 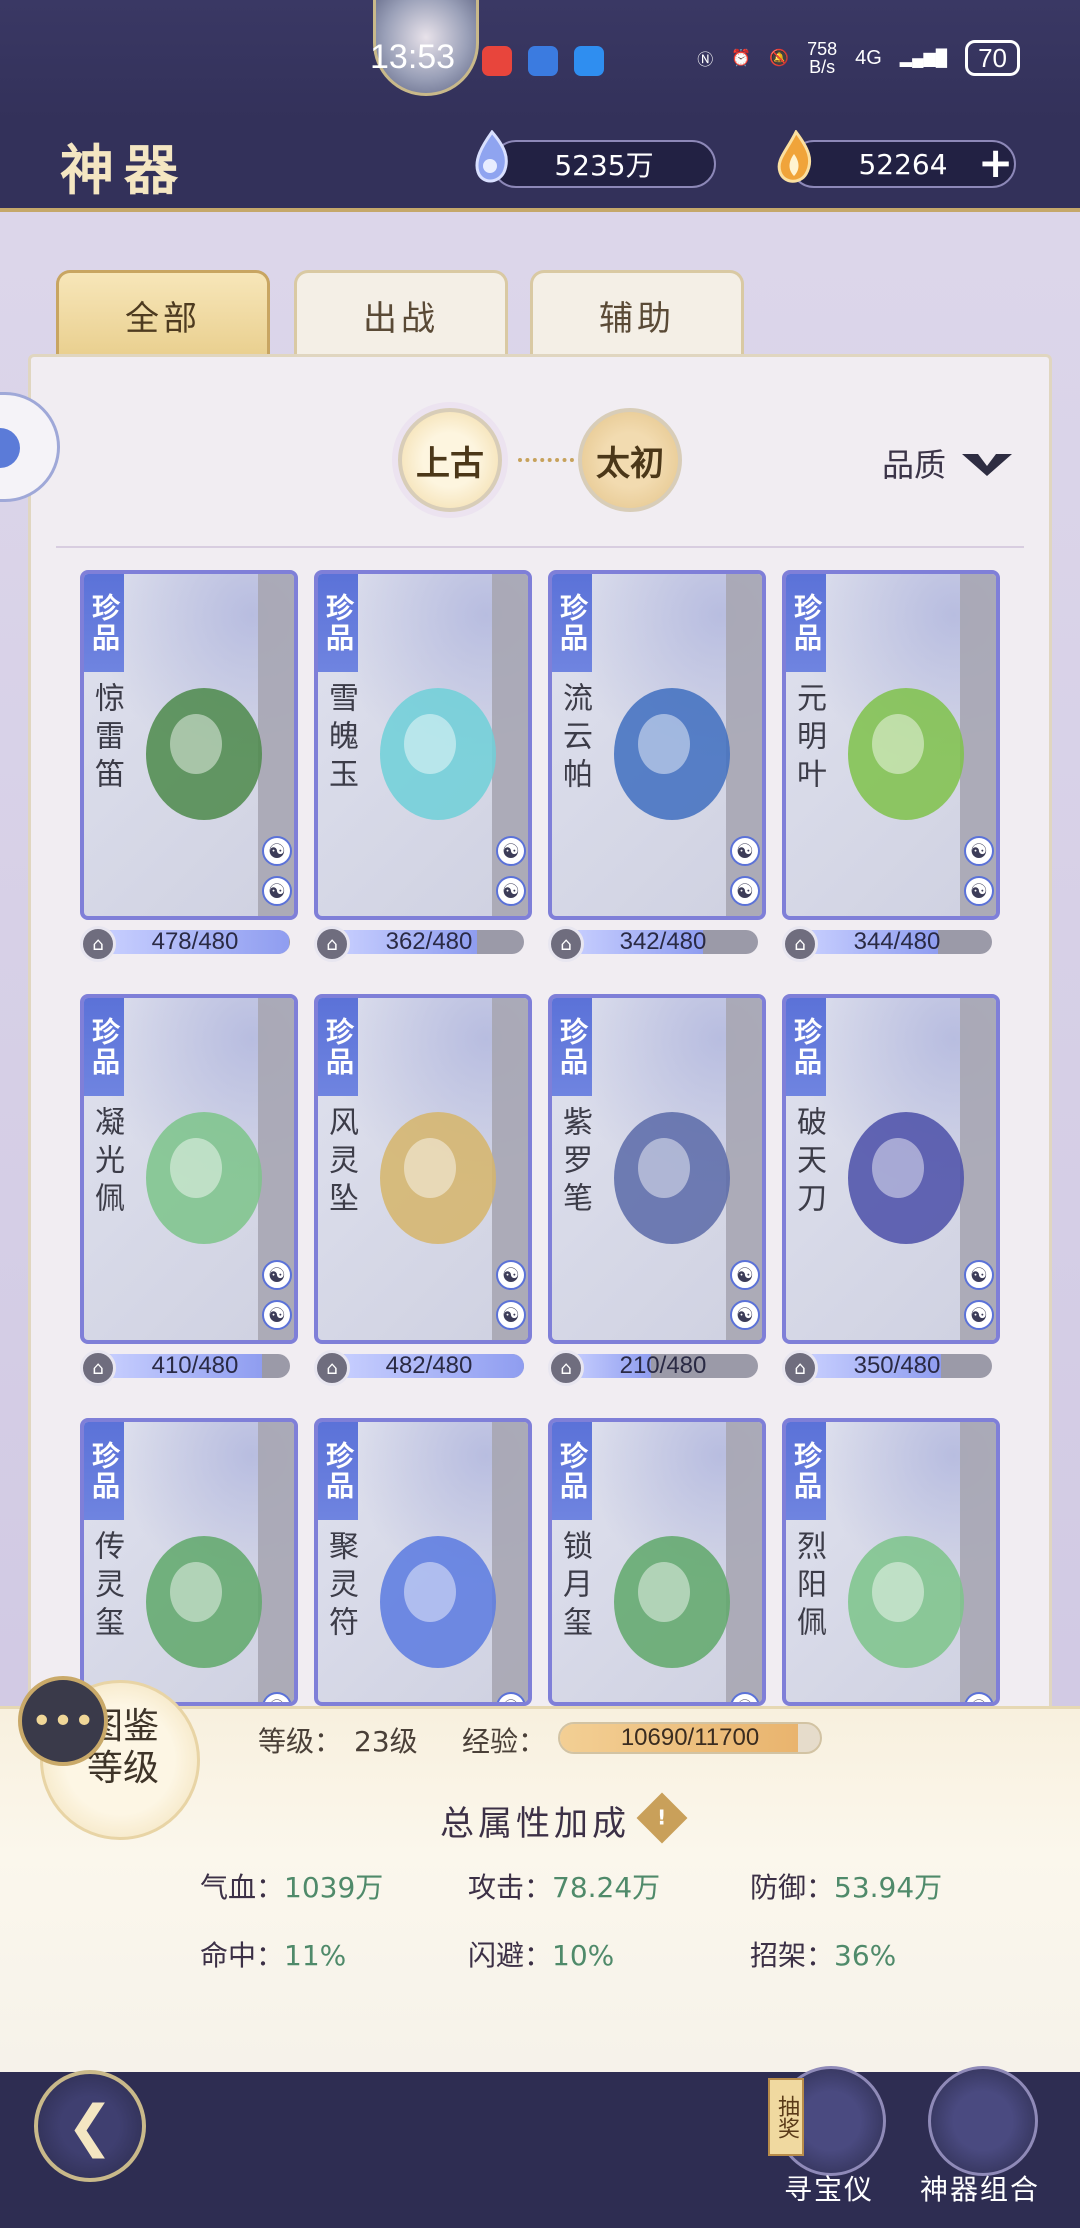 I want to click on weather-icon, so click(x=589, y=61).